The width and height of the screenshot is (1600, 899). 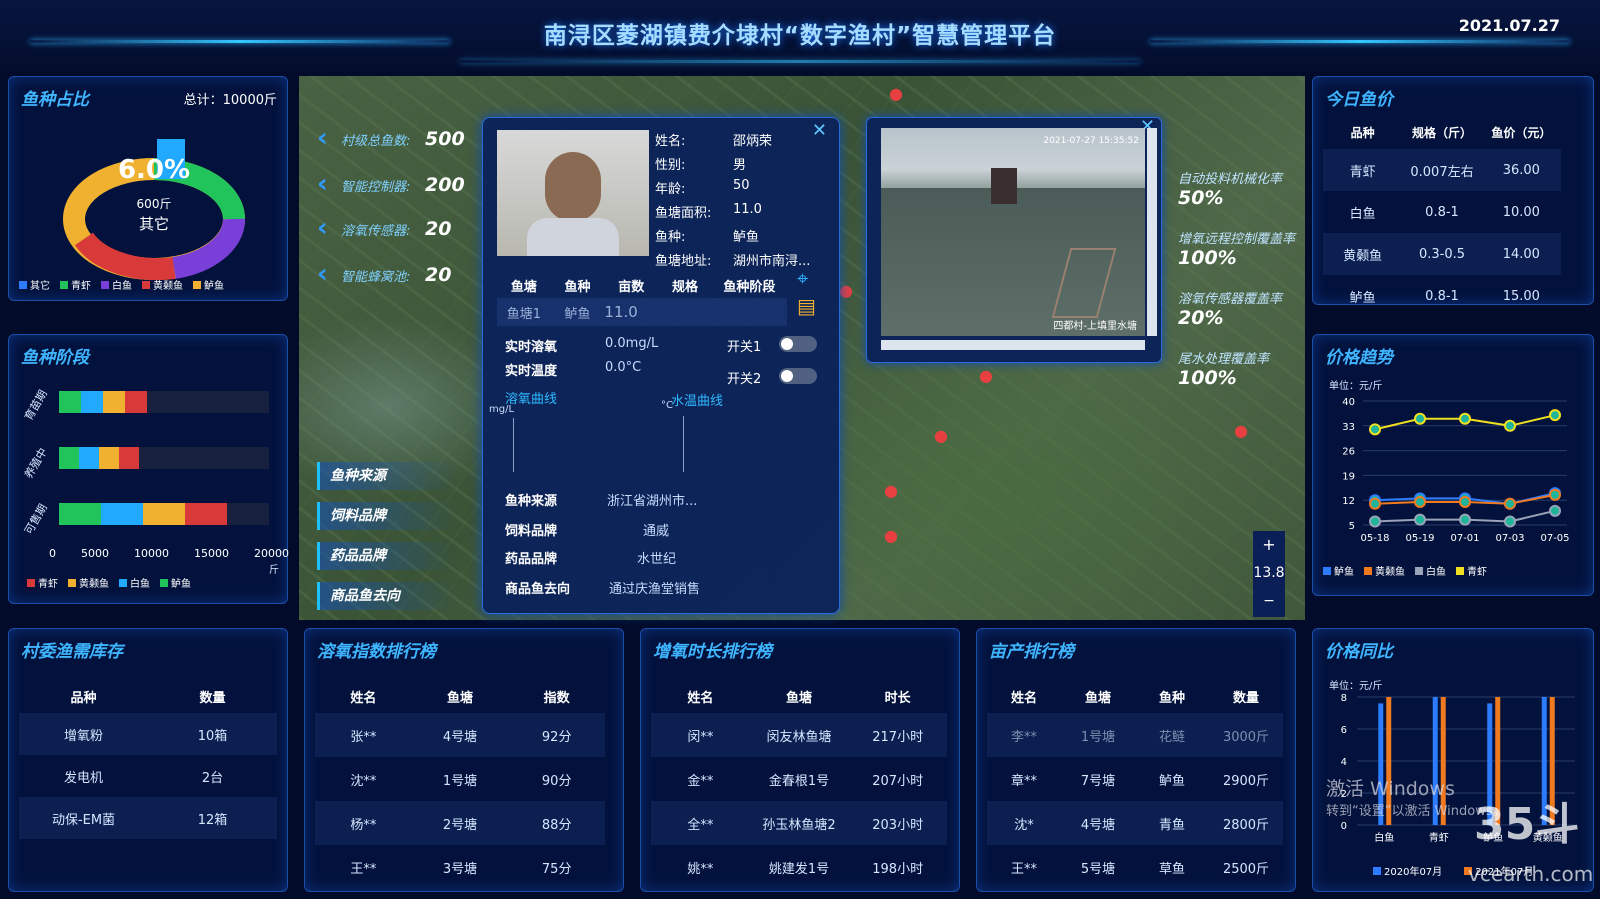 I want to click on table-row: 闵** 闵友林鱼塘 217小时, so click(x=799, y=735).